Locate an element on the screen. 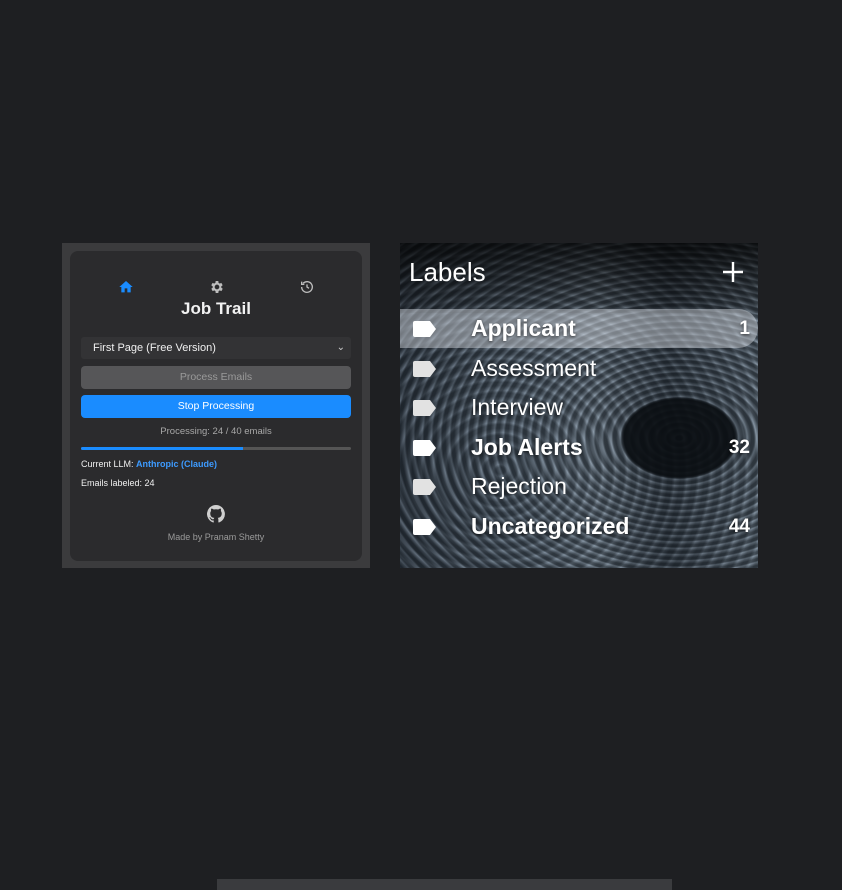 The image size is (842, 890). bottom-partial-window is located at coordinates (444, 884).